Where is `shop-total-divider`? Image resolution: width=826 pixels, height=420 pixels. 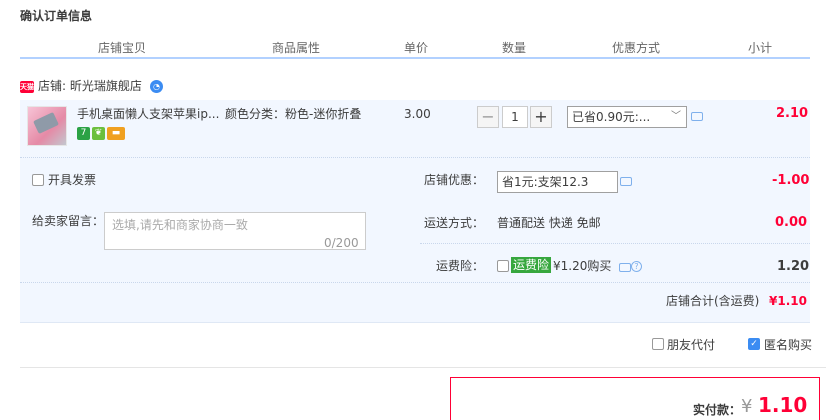 shop-total-divider is located at coordinates (415, 282).